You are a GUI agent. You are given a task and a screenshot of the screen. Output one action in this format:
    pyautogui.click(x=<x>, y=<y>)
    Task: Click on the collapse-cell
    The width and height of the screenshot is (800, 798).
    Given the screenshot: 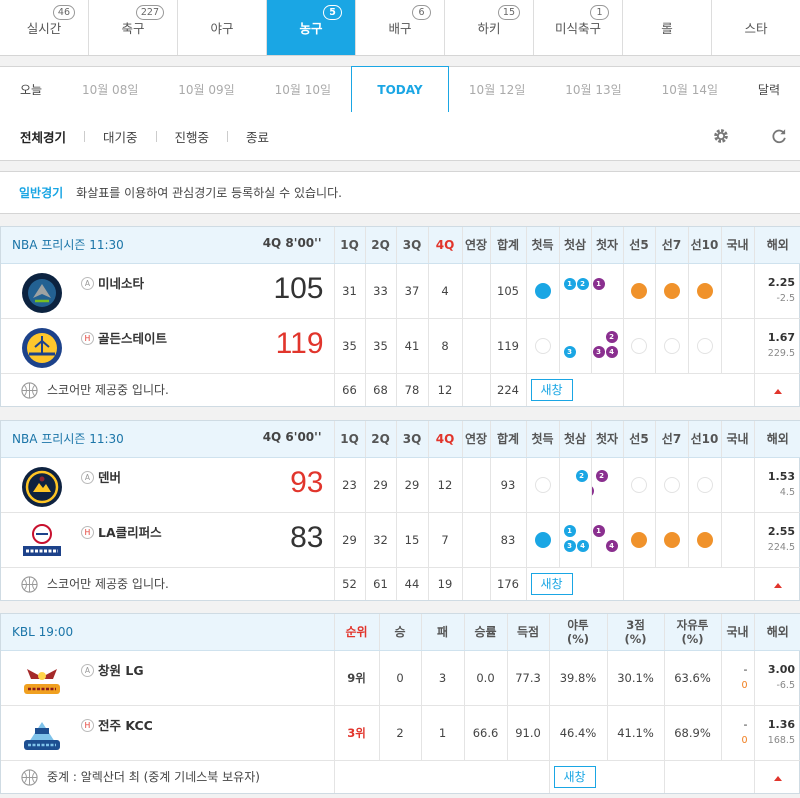 What is the action you would take?
    pyautogui.click(x=776, y=776)
    